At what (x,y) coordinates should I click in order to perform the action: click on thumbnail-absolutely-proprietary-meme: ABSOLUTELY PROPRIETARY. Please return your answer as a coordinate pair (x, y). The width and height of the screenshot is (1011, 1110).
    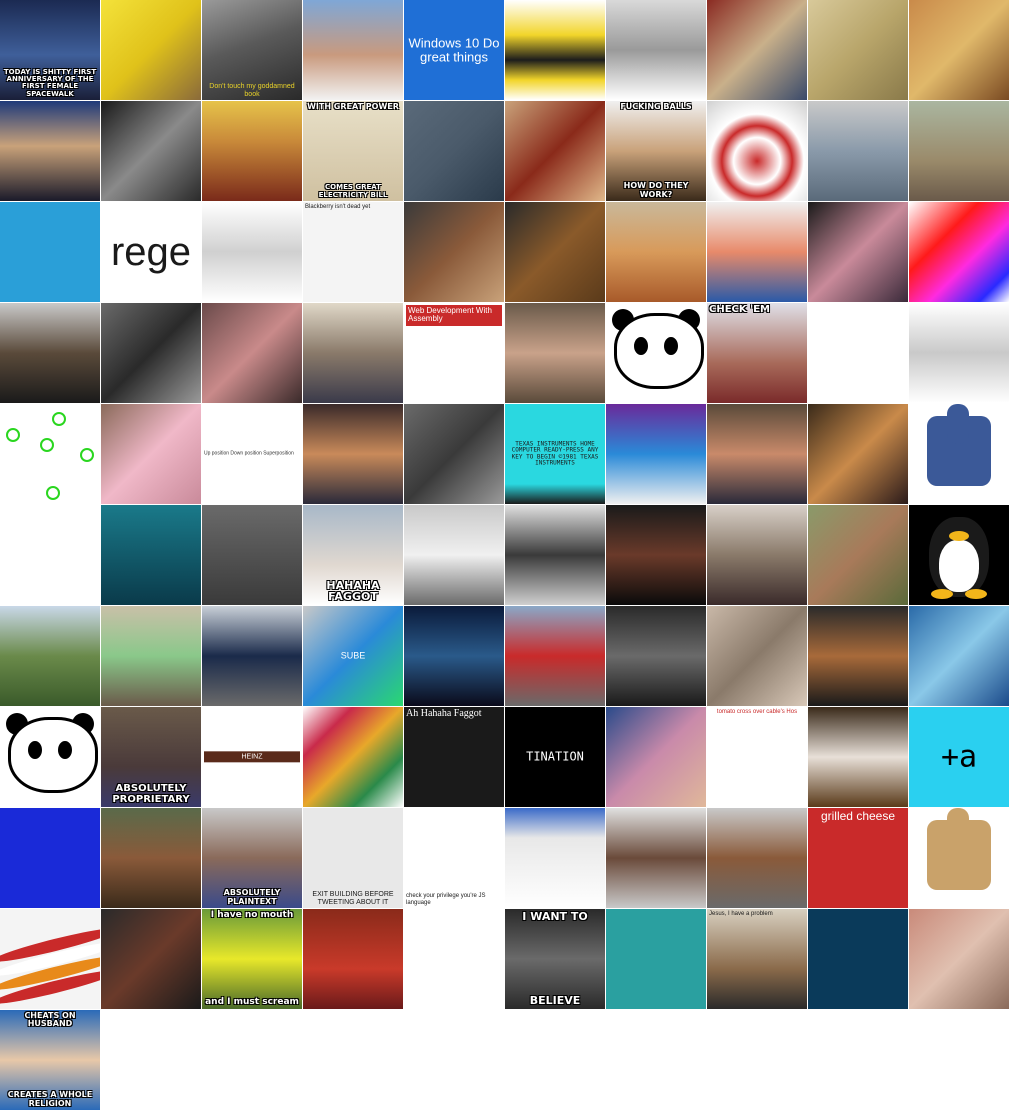
    Looking at the image, I should click on (151, 757).